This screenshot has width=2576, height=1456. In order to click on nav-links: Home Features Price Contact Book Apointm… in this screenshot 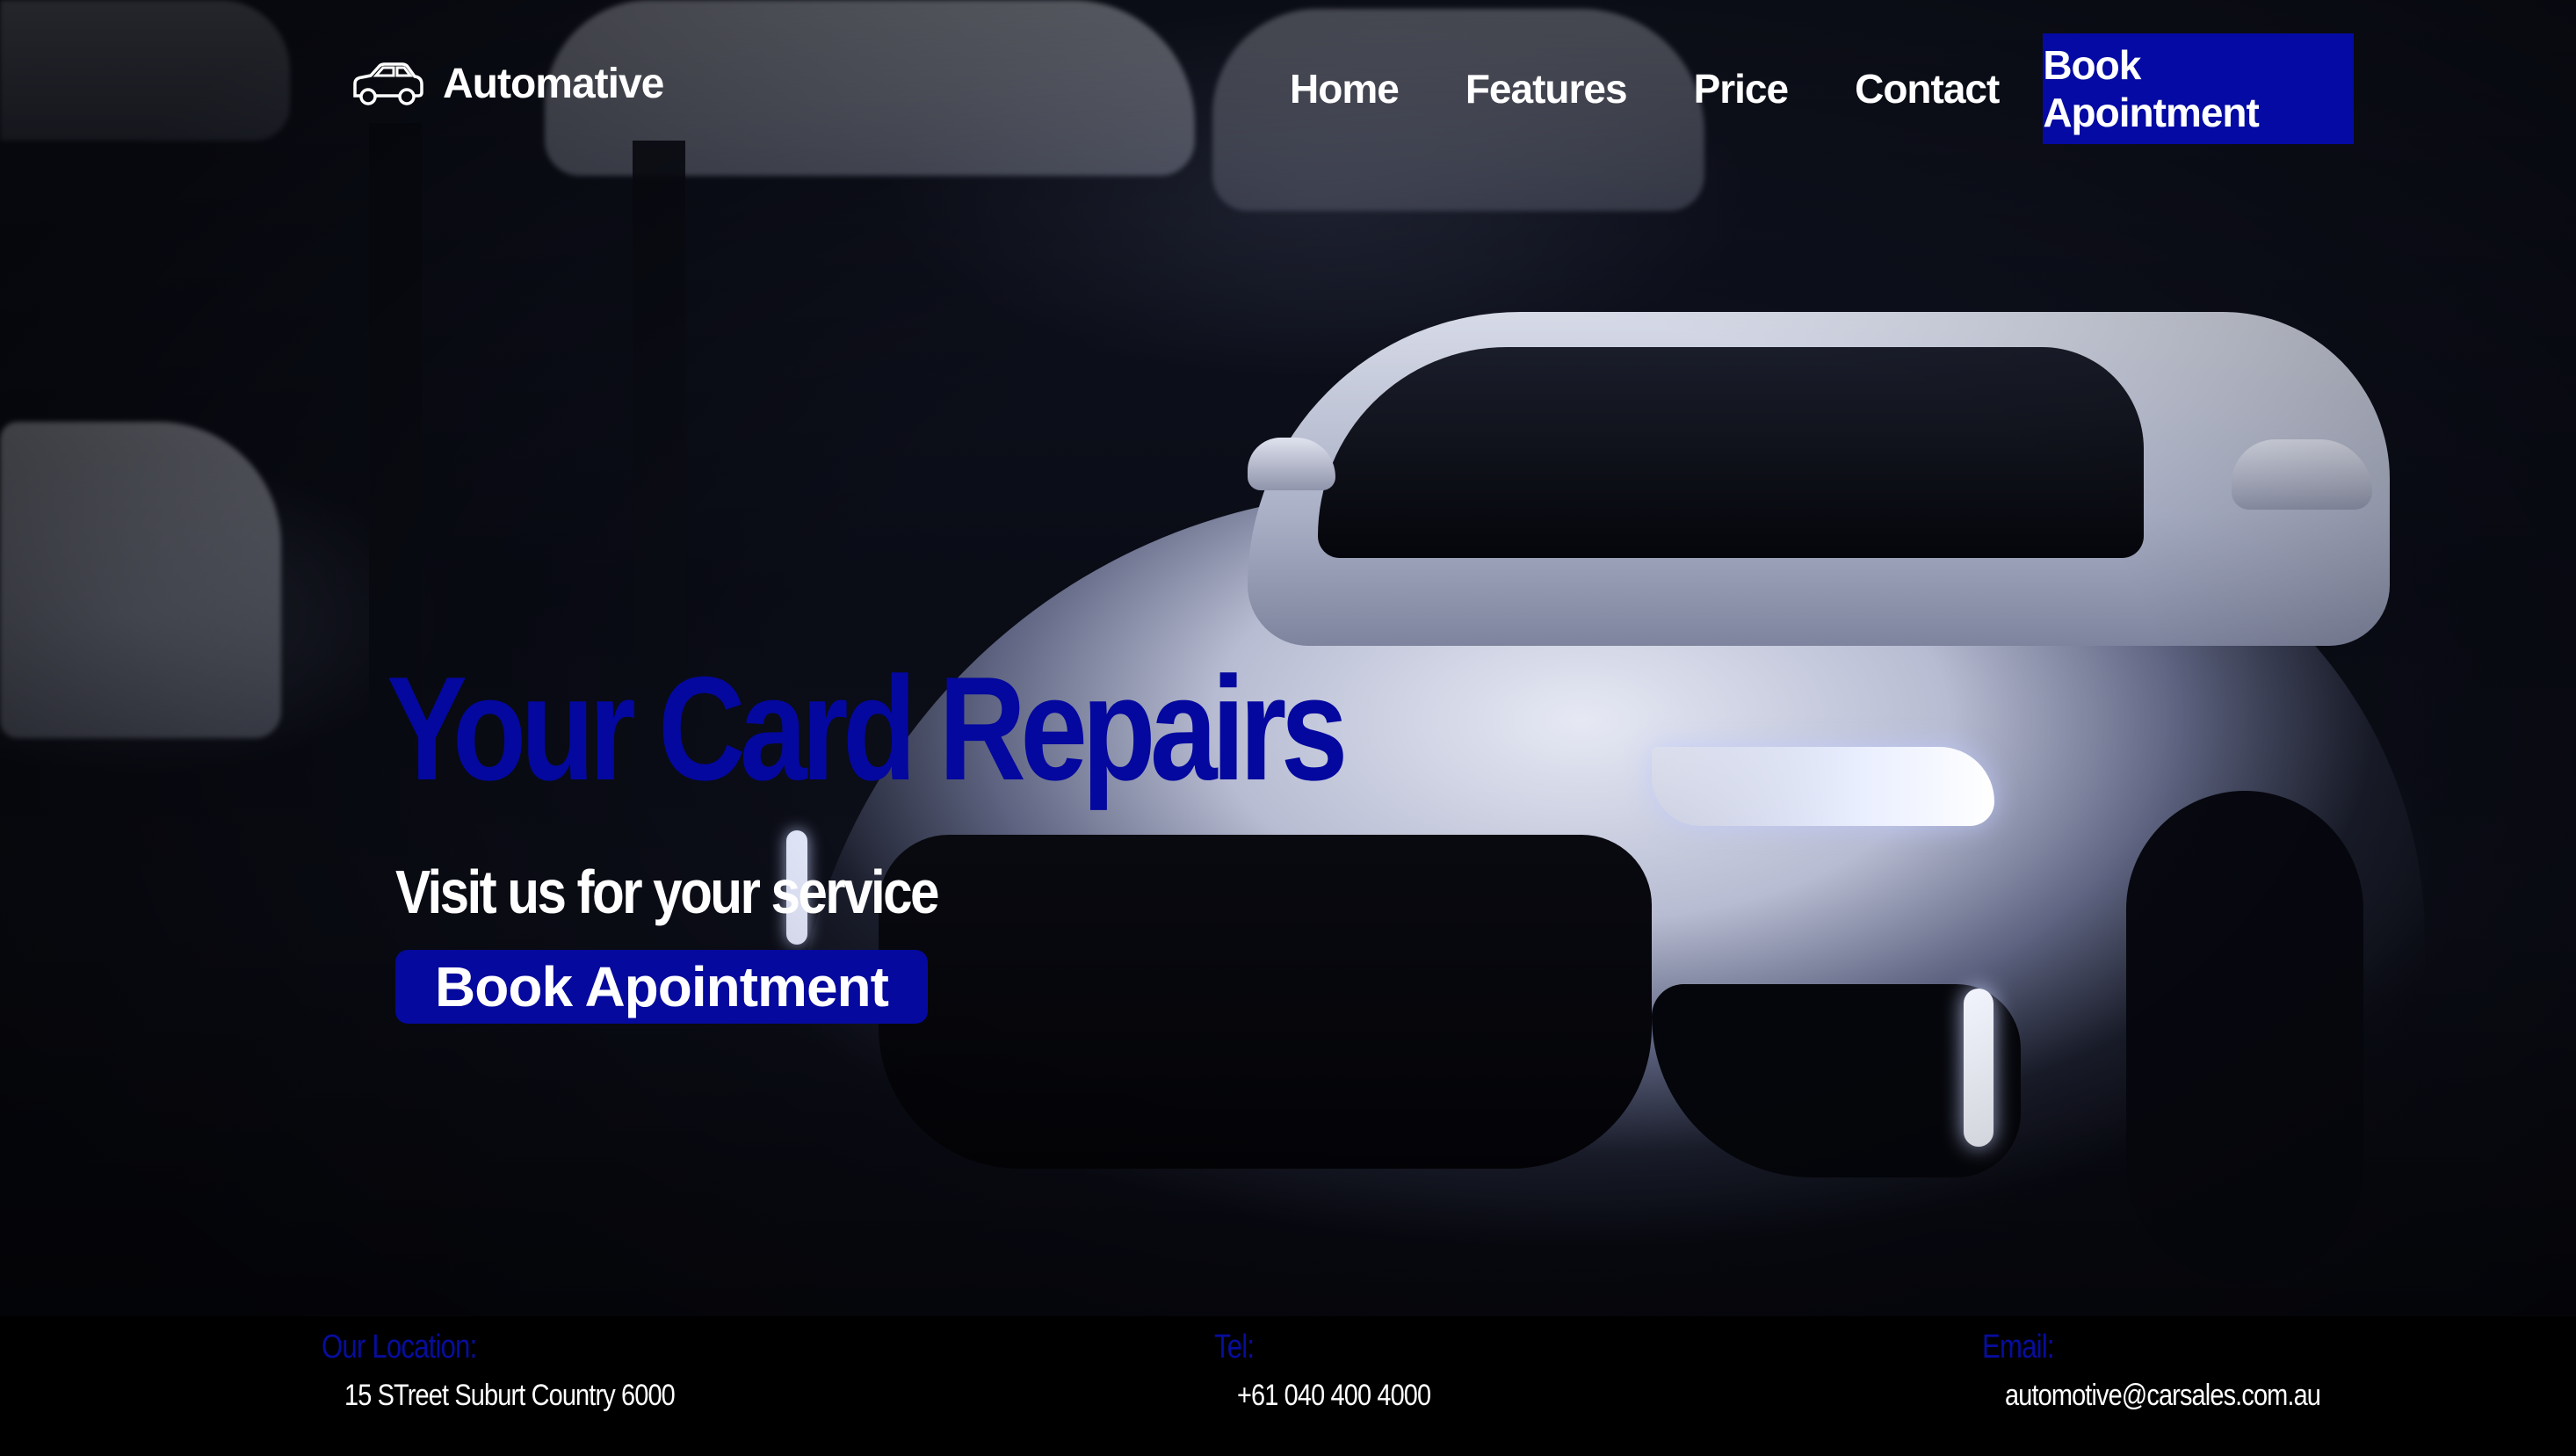, I will do `click(1805, 88)`.